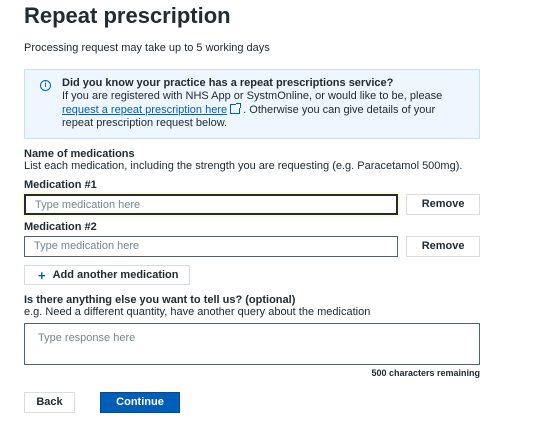 This screenshot has height=423, width=538. Describe the element at coordinates (211, 204) in the screenshot. I see `medication-1-input: Type medication here` at that location.